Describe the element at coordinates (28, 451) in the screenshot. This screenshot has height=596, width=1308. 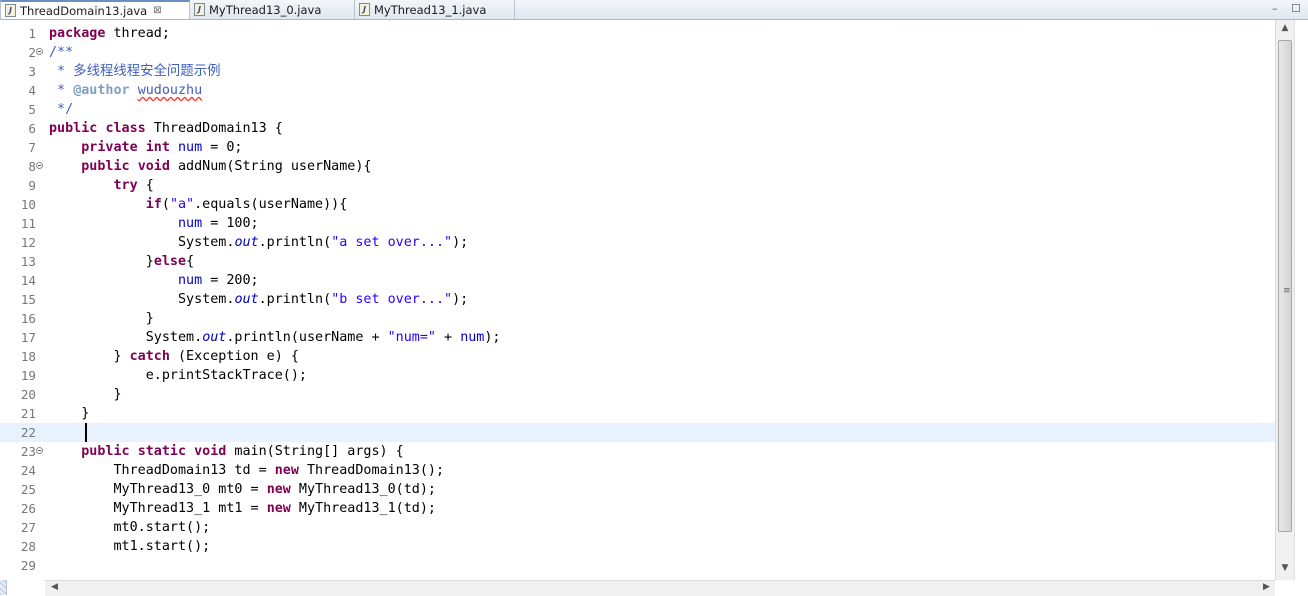
I see `line-number: 23` at that location.